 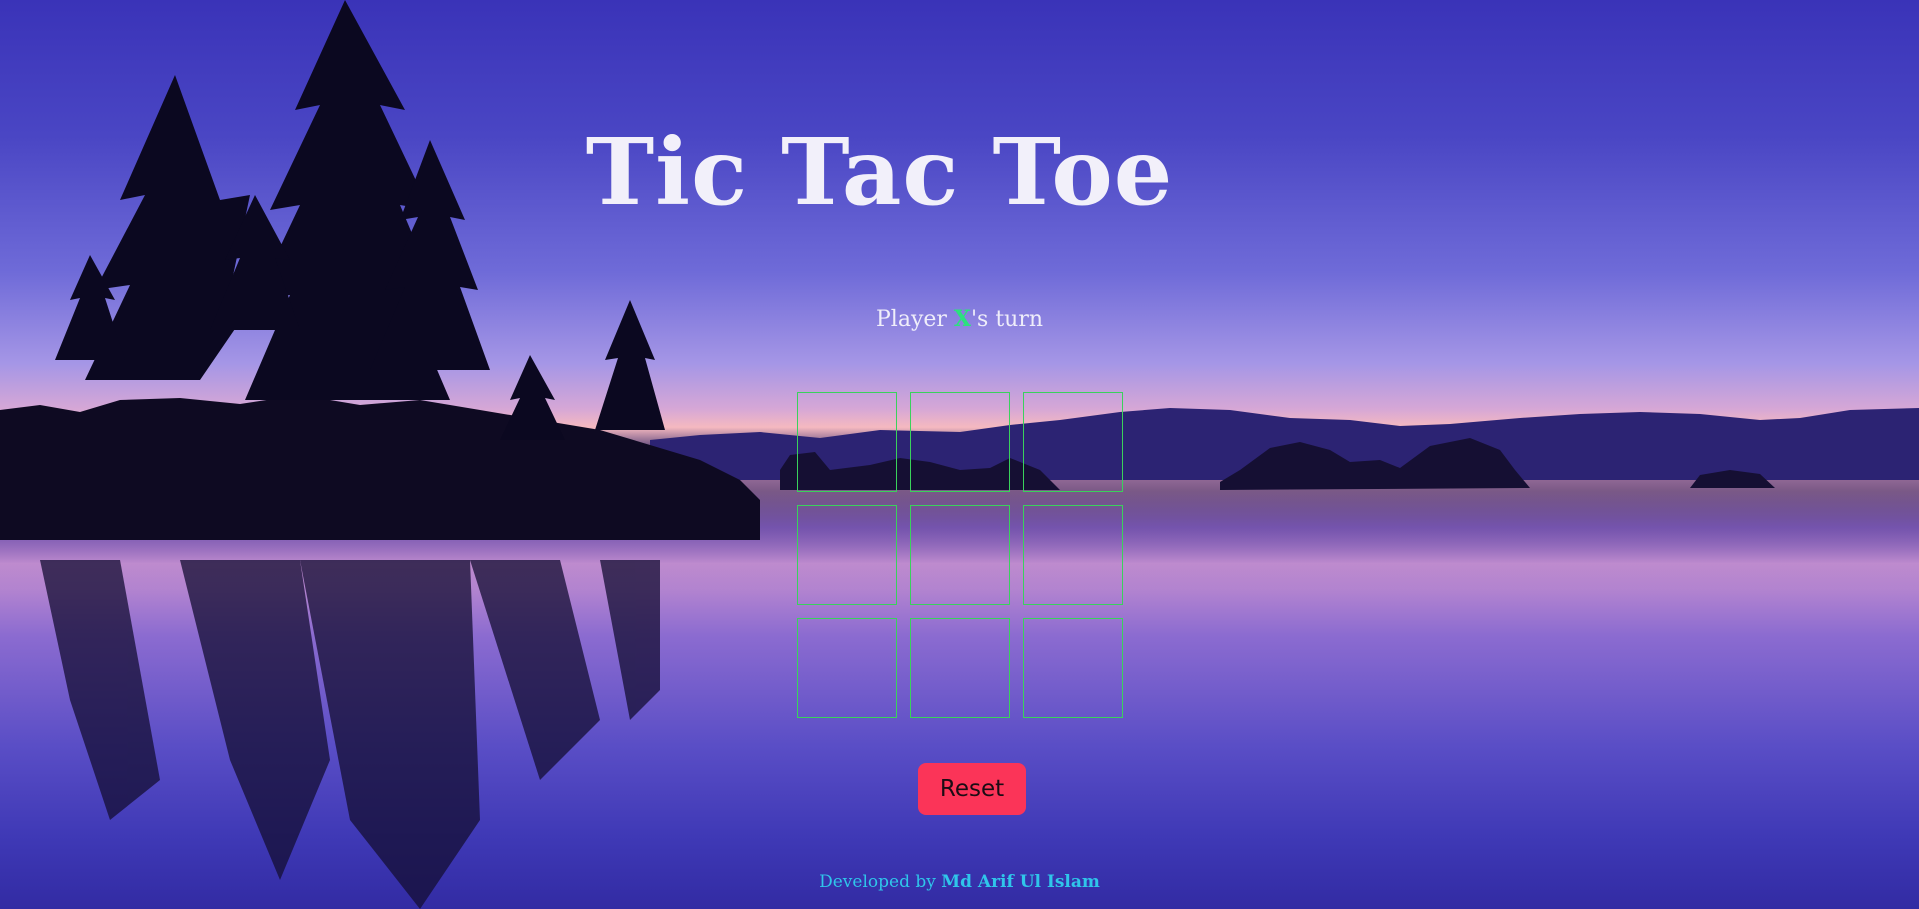 What do you see at coordinates (972, 789) in the screenshot?
I see `reset-button: Reset` at bounding box center [972, 789].